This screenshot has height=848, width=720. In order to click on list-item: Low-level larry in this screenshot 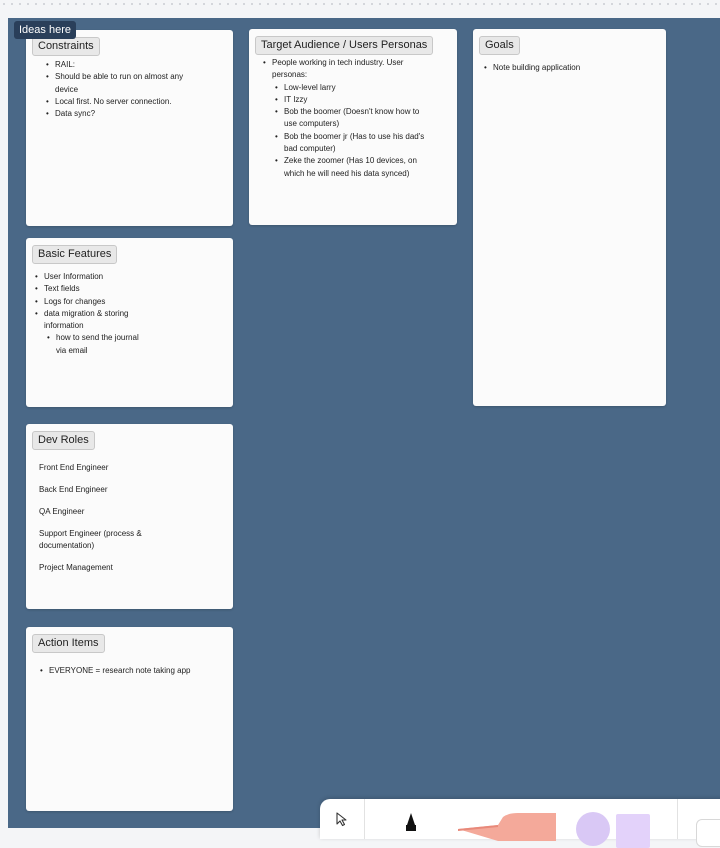, I will do `click(353, 88)`.